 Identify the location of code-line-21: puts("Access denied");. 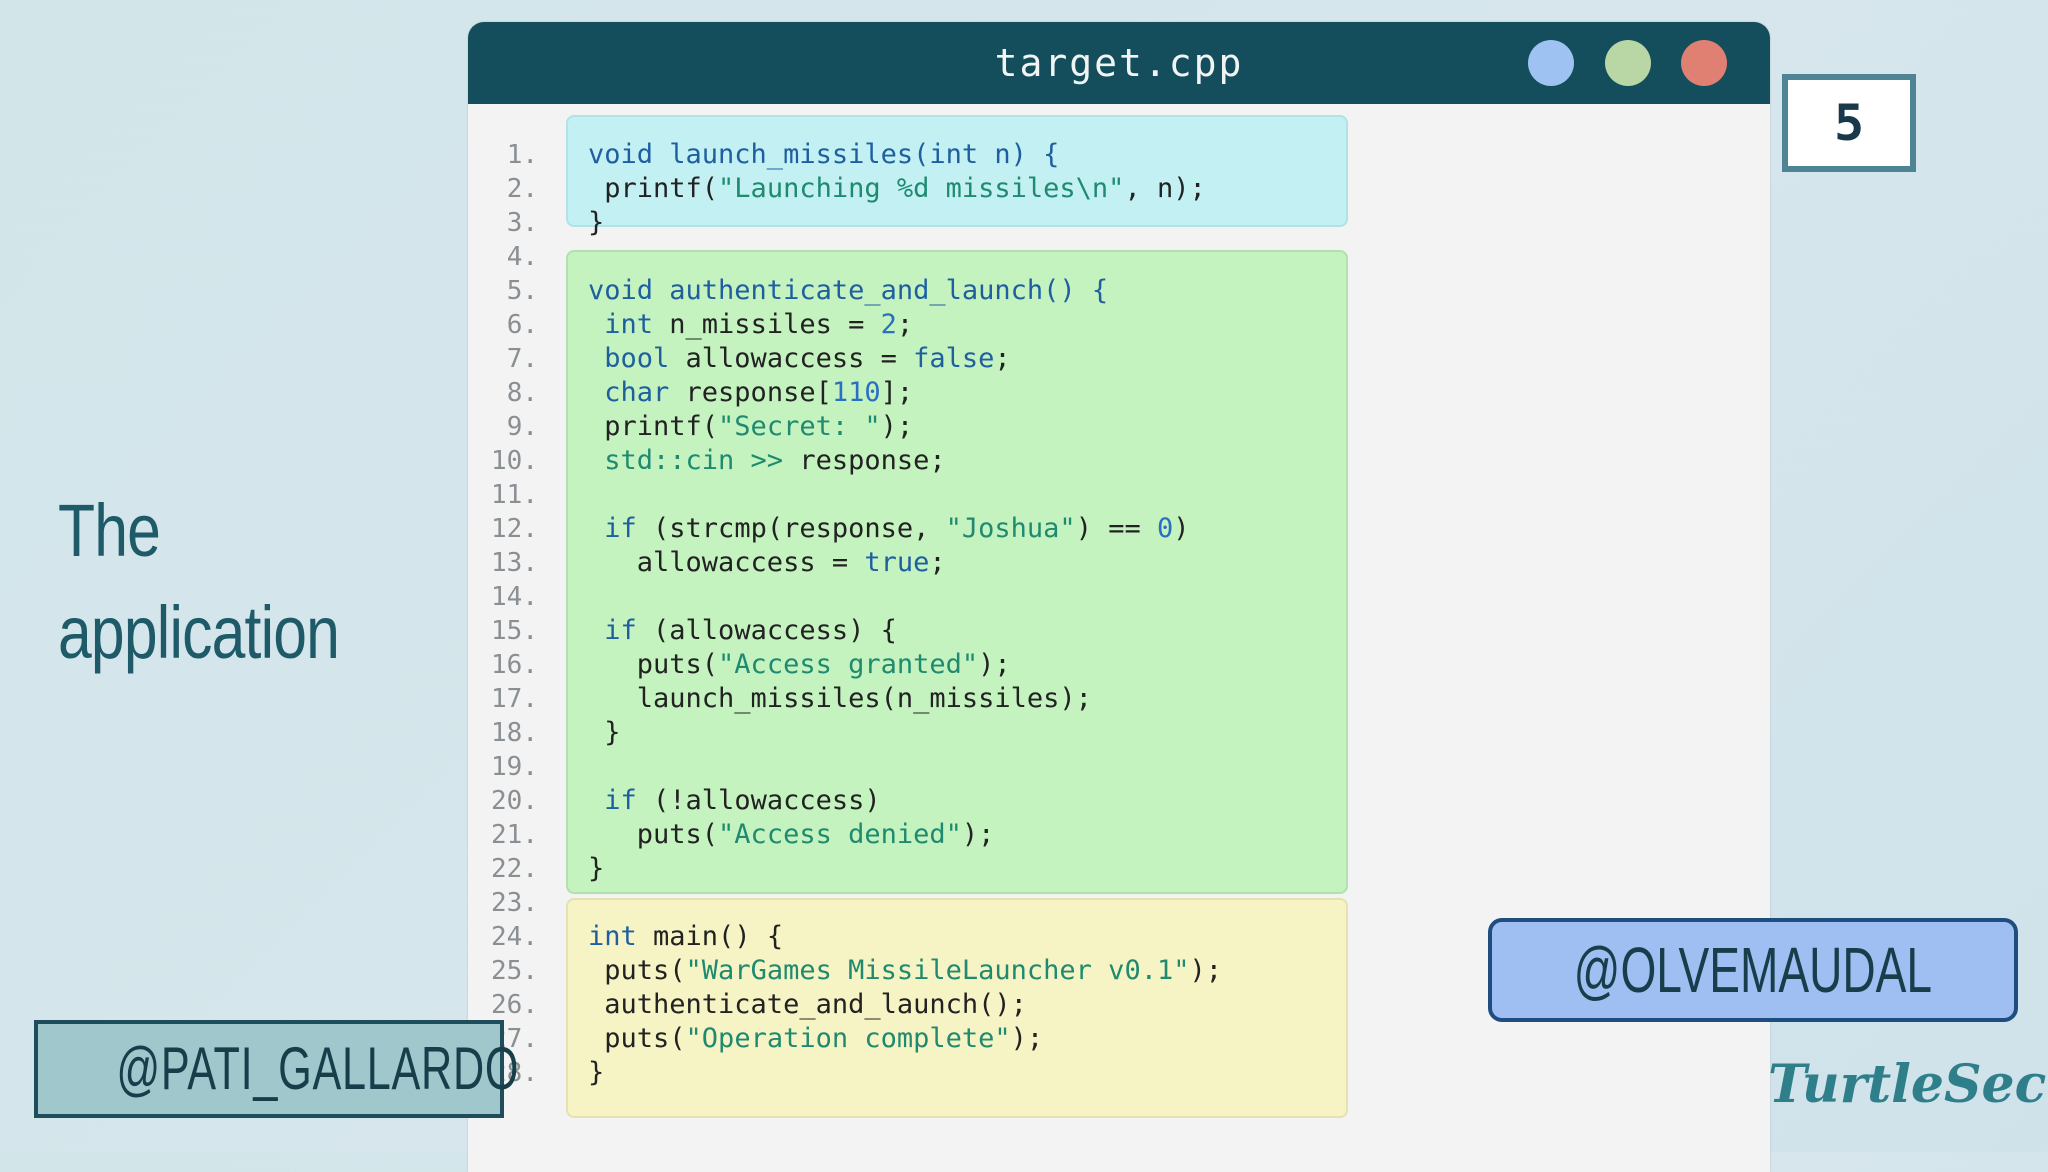
(905, 835).